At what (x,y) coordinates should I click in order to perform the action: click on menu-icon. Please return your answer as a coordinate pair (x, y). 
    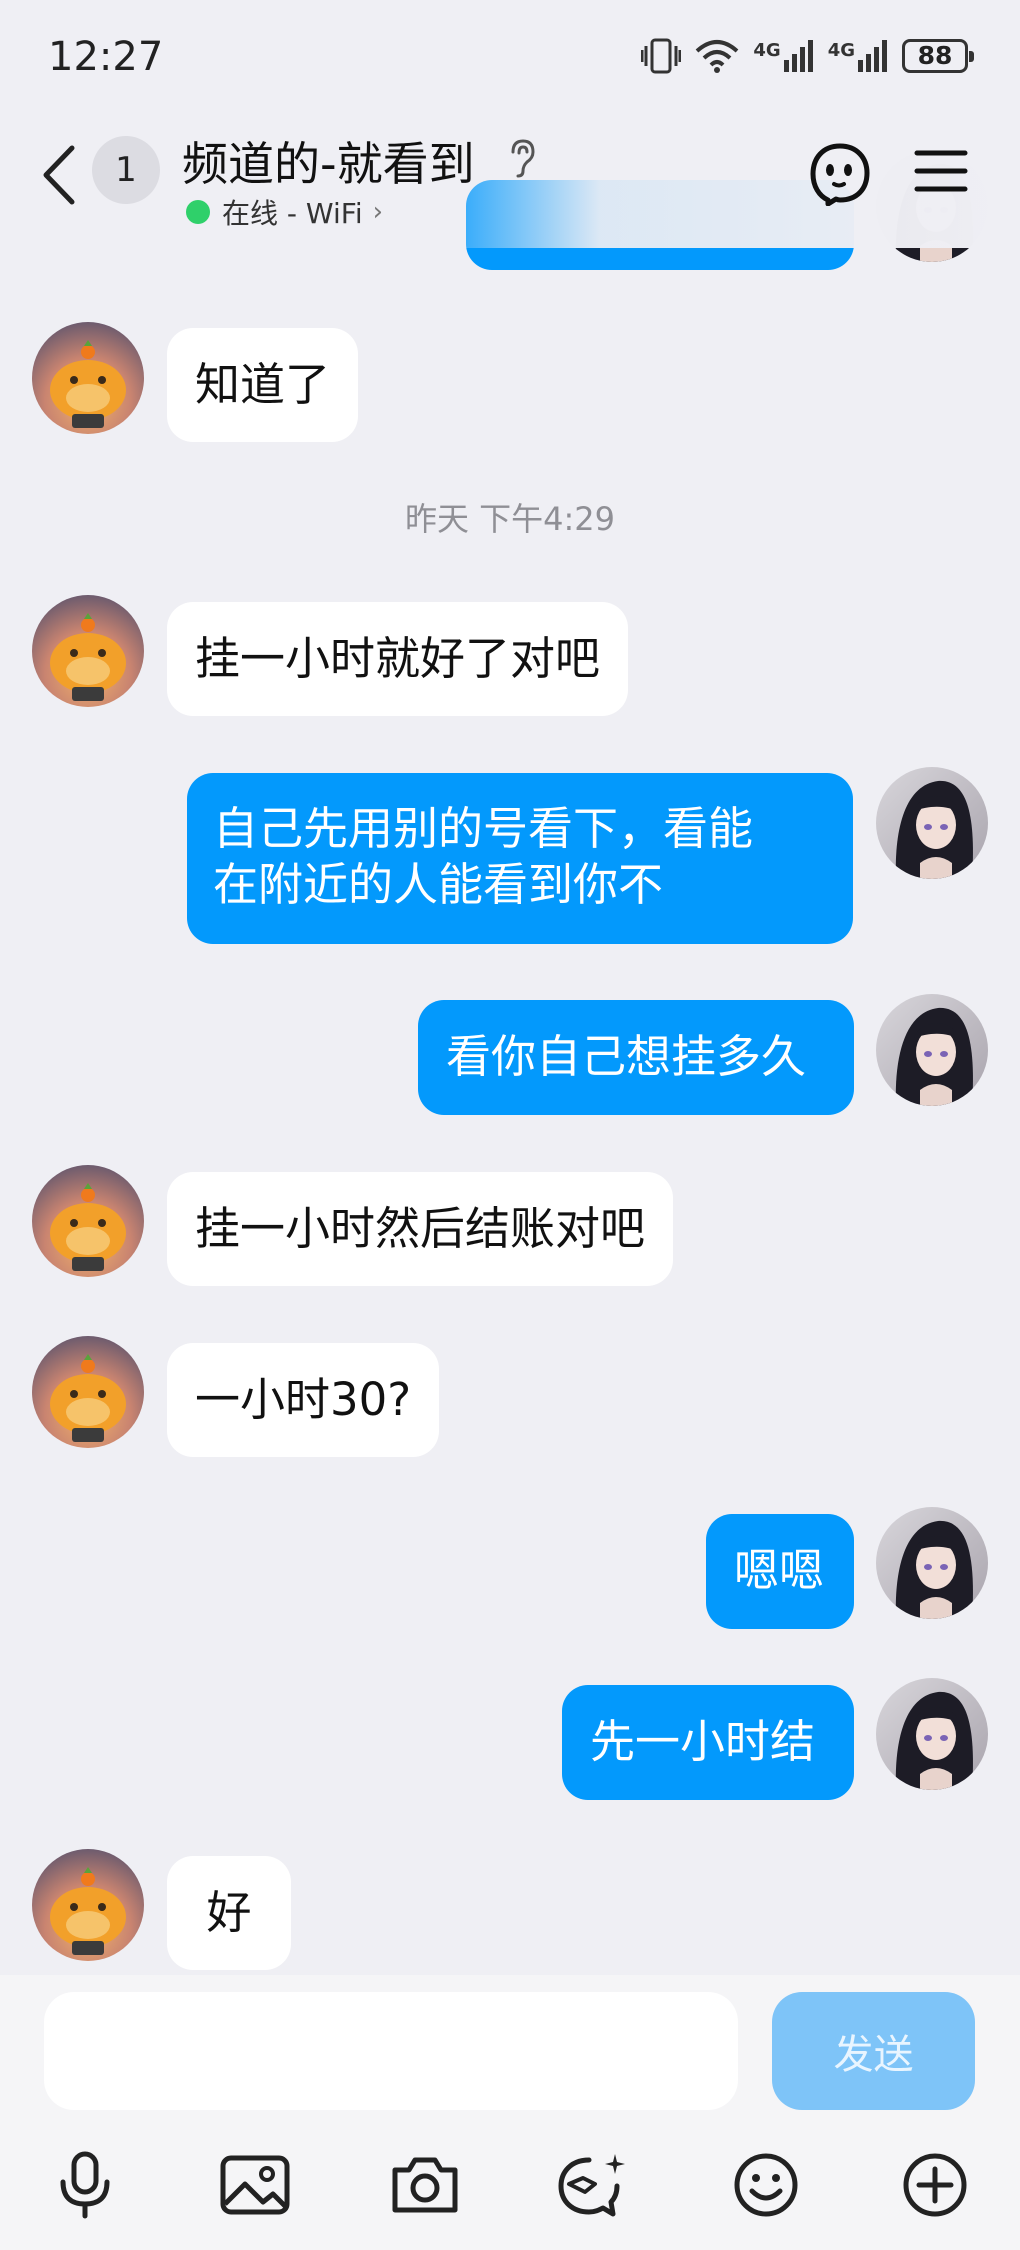
    Looking at the image, I should click on (941, 171).